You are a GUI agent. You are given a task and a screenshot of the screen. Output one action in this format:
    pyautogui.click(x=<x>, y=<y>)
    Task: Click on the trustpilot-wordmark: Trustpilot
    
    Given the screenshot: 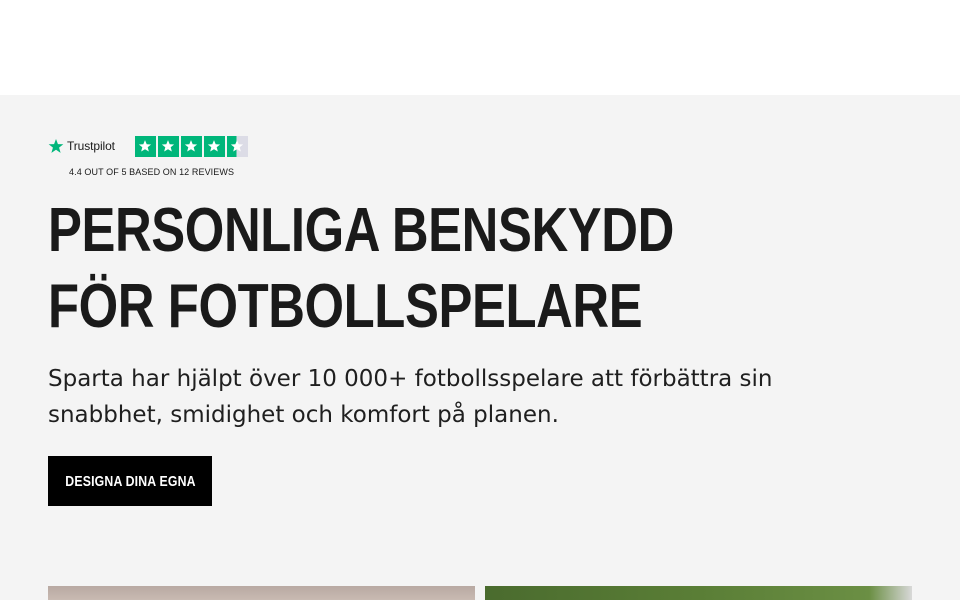 What is the action you would take?
    pyautogui.click(x=91, y=146)
    